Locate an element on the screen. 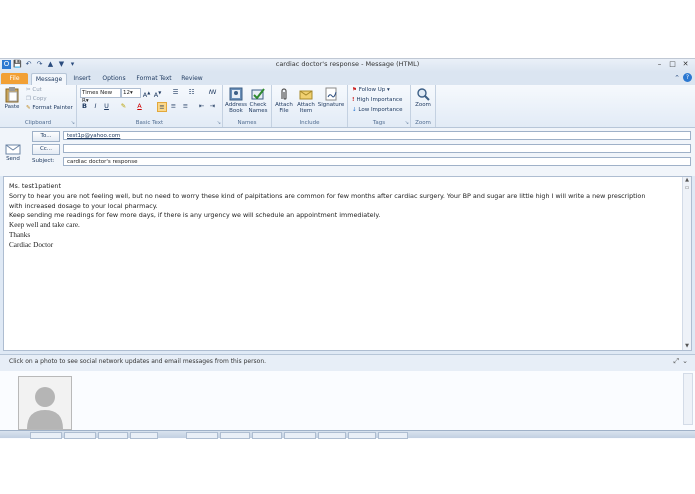  paste-button: Paste is located at coordinates (12, 98).